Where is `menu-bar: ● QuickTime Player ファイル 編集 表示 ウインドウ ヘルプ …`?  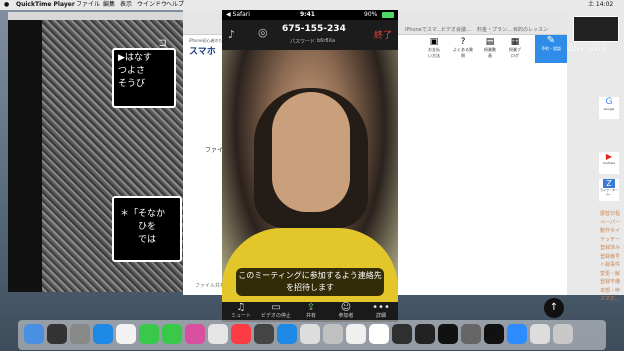
menu-bar: ● QuickTime Player ファイル 編集 表示 ウインドウ ヘルプ … is located at coordinates (312, 5).